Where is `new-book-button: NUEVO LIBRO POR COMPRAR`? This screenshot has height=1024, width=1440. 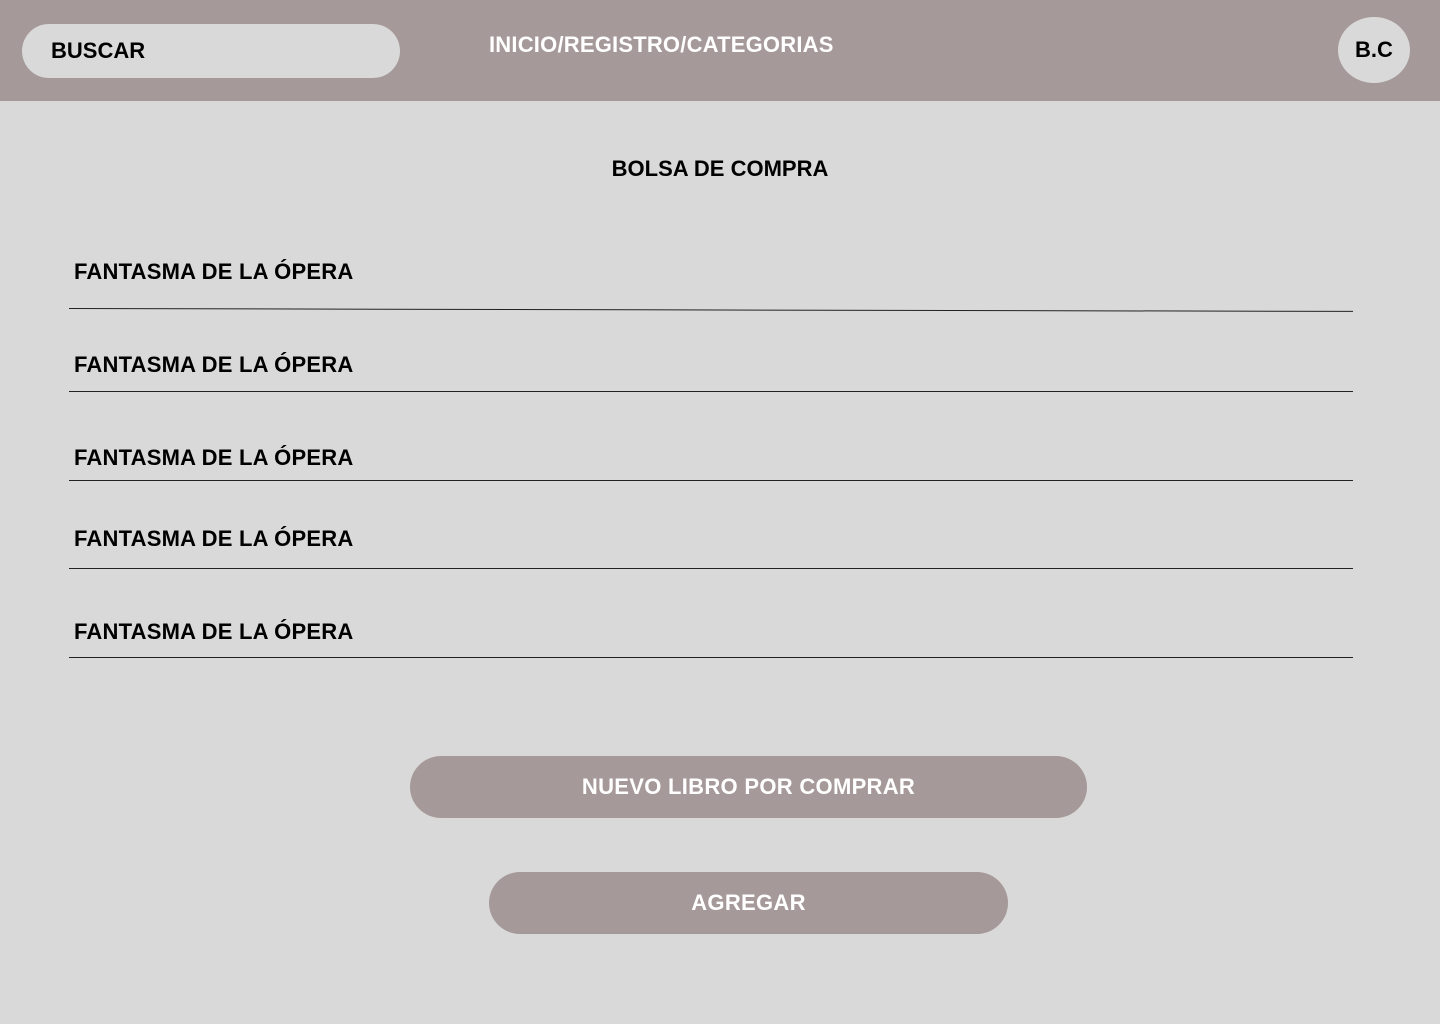
new-book-button: NUEVO LIBRO POR COMPRAR is located at coordinates (748, 787).